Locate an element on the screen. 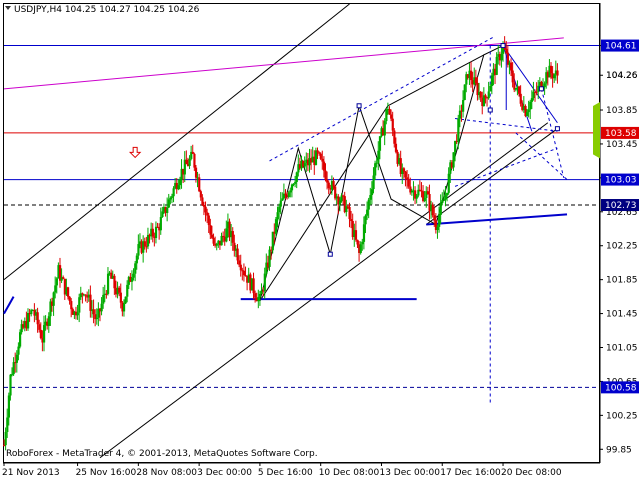 The height and width of the screenshot is (480, 640). price-badge-label: 100.58 is located at coordinates (621, 388).